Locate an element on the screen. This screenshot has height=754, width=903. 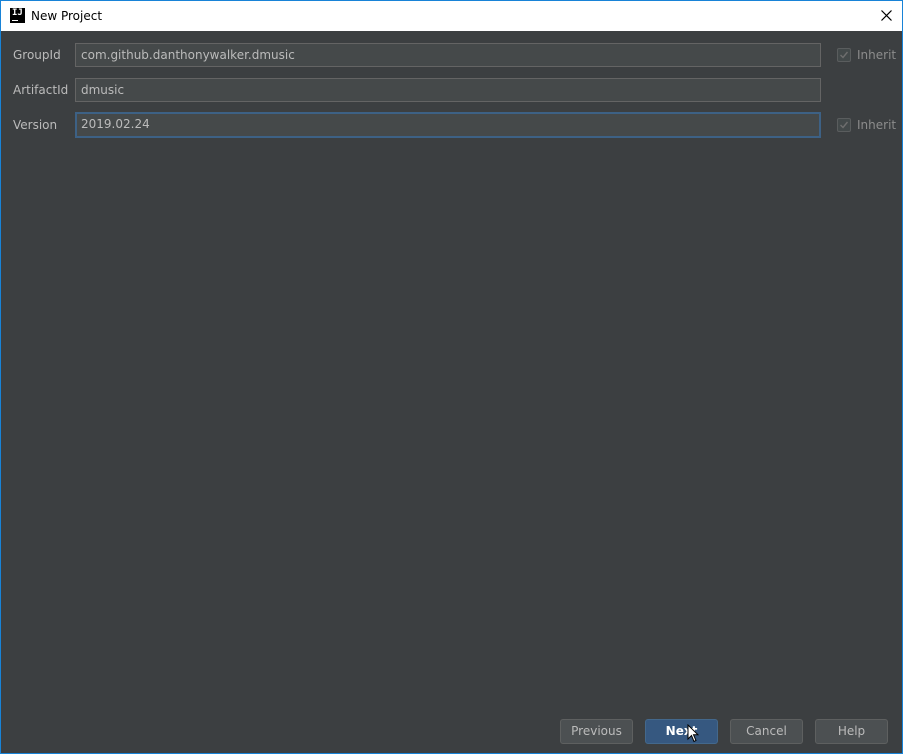
group-id-field: com.github.danthonywalker.dmusic is located at coordinates (448, 55).